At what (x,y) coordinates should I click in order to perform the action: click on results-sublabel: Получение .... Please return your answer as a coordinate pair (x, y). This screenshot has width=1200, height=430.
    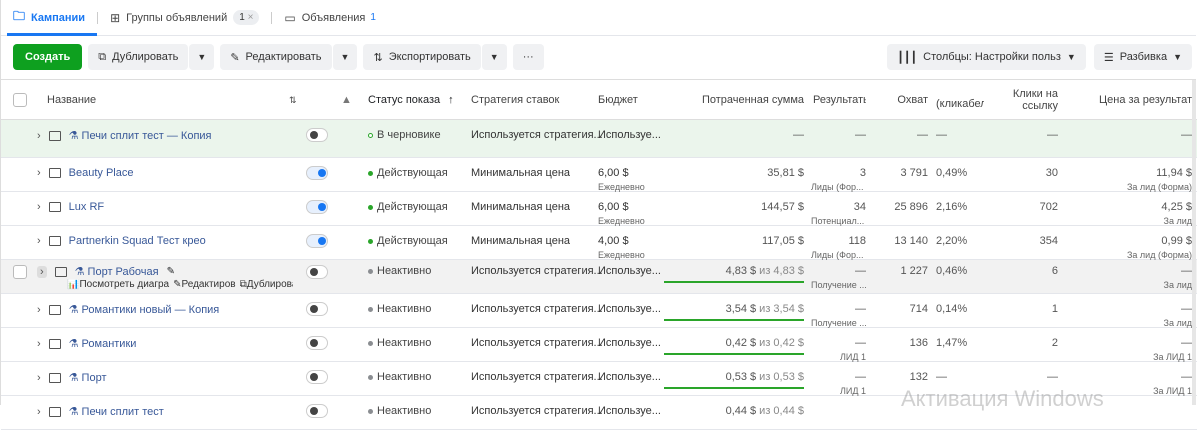
    Looking at the image, I should click on (839, 285).